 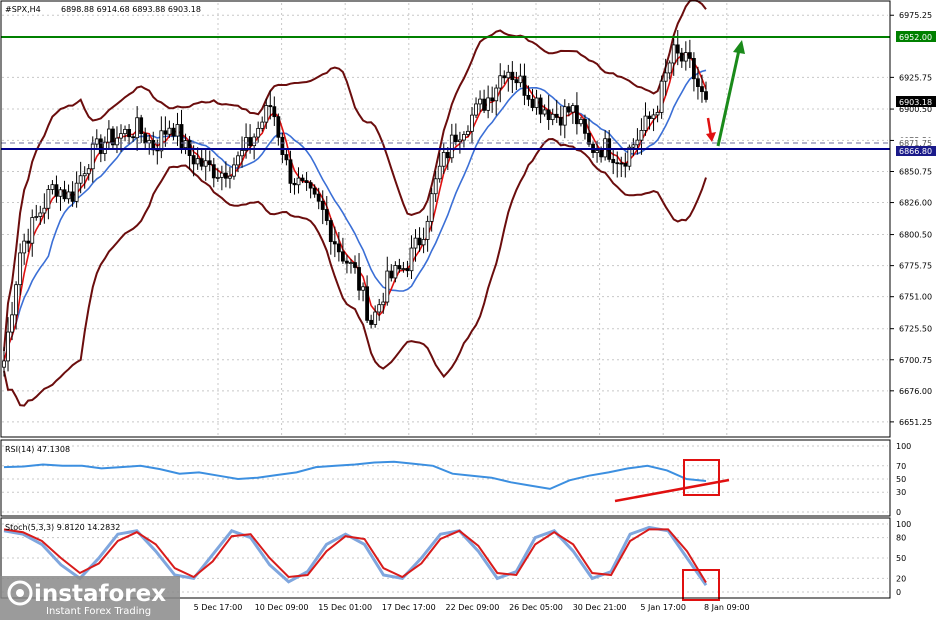 I want to click on price-tick-label: 6725.50, so click(x=915, y=329).